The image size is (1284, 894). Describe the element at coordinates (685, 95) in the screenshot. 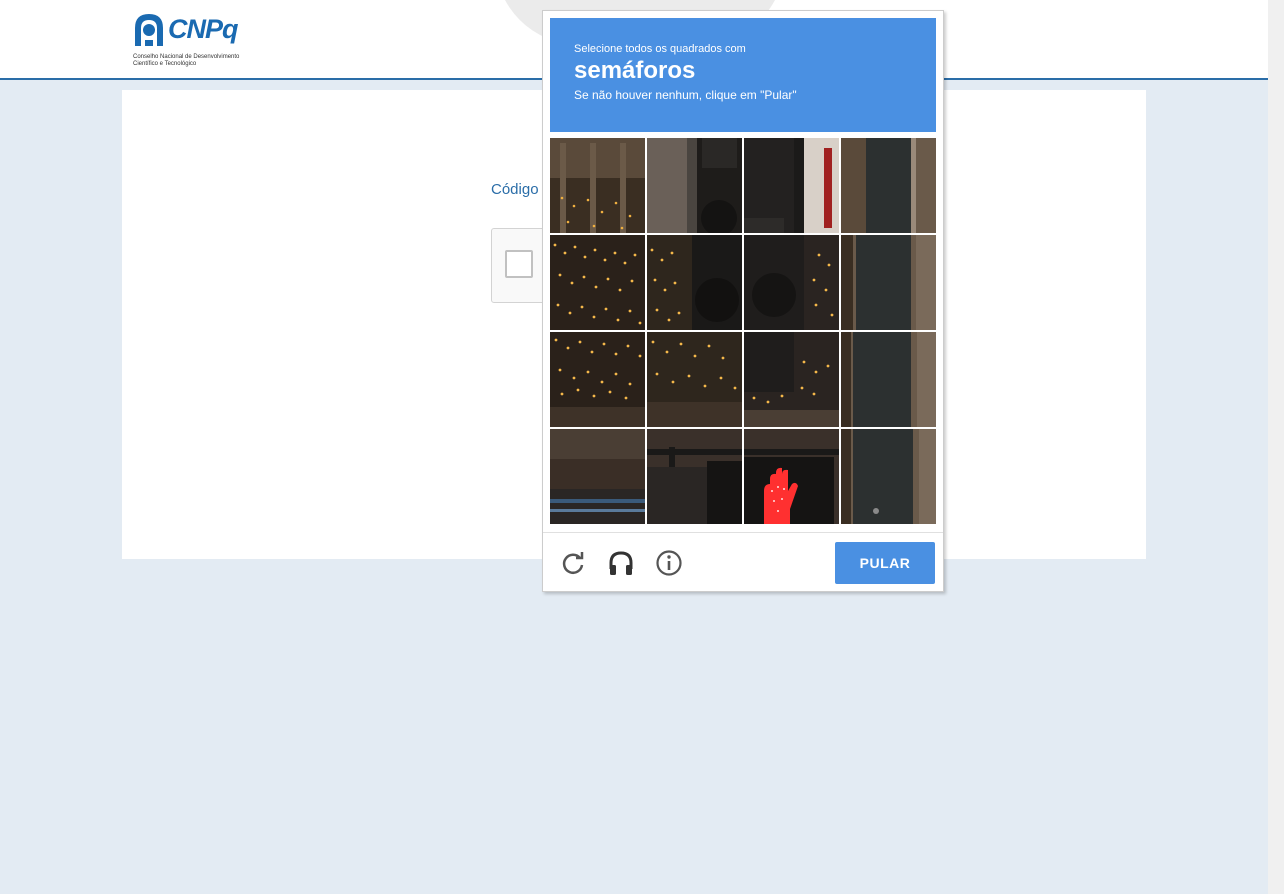

I see `challenge-skip-hint: Se não houver nenhum, clique em "Pular"` at that location.